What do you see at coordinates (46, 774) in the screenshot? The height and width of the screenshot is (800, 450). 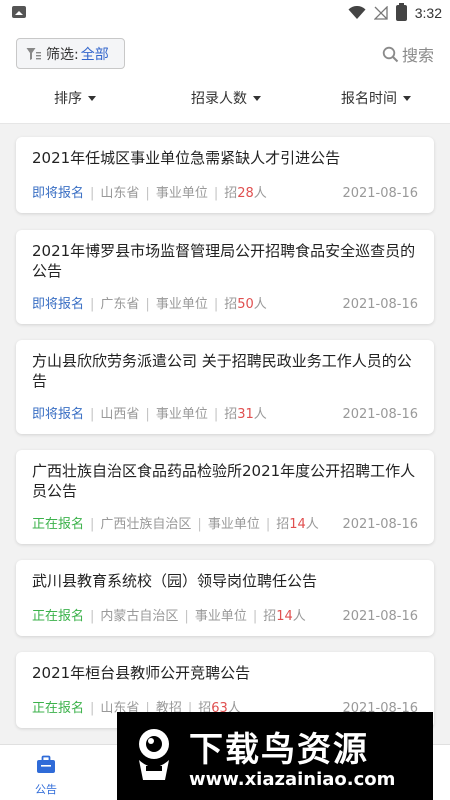 I see `tab-announcements: 公告` at bounding box center [46, 774].